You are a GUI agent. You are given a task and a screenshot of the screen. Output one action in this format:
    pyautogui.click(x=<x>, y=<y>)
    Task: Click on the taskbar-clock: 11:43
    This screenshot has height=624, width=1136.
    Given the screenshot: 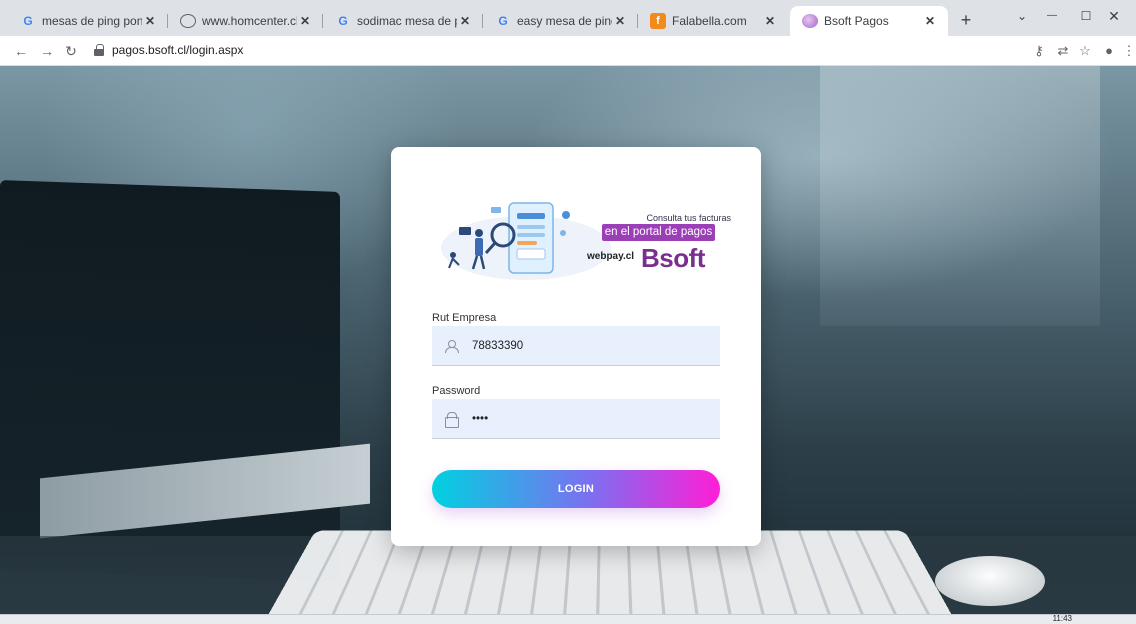 What is the action you would take?
    pyautogui.click(x=1062, y=618)
    